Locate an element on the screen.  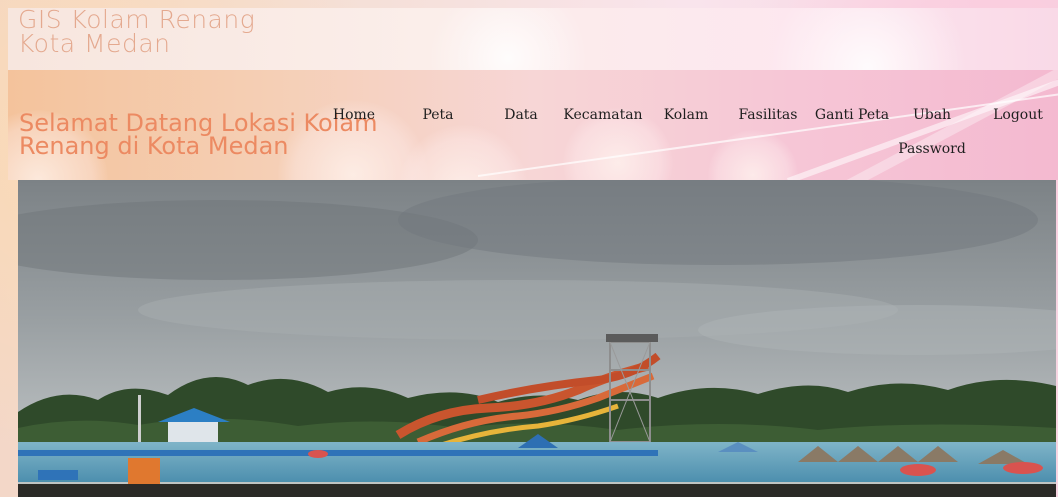
nav-ganti-peta: Ganti Peta is located at coordinates (852, 115).